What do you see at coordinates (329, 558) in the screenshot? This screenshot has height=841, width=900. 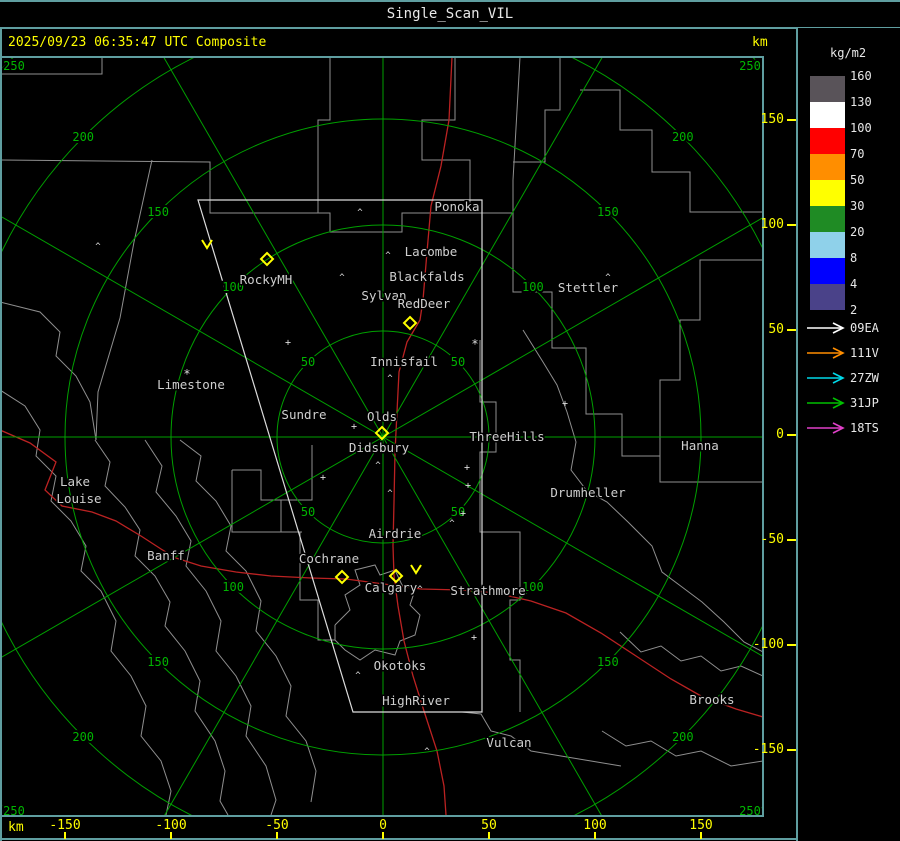 I see `place-label: Cochrane` at bounding box center [329, 558].